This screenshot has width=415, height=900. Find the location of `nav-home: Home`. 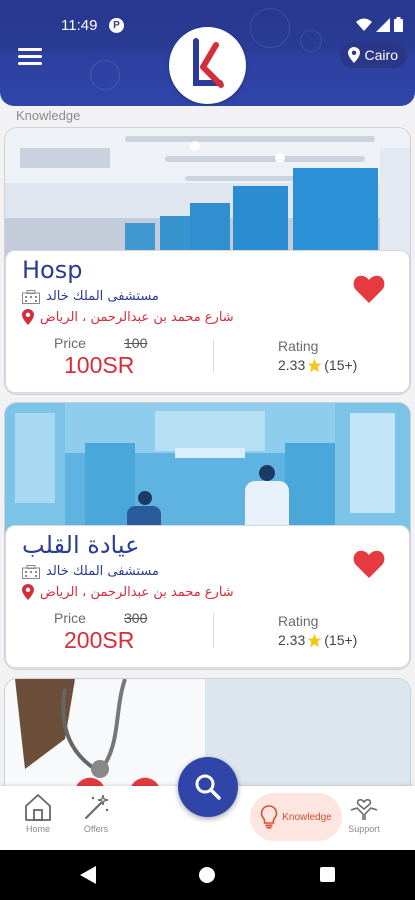

nav-home: Home is located at coordinates (38, 813).